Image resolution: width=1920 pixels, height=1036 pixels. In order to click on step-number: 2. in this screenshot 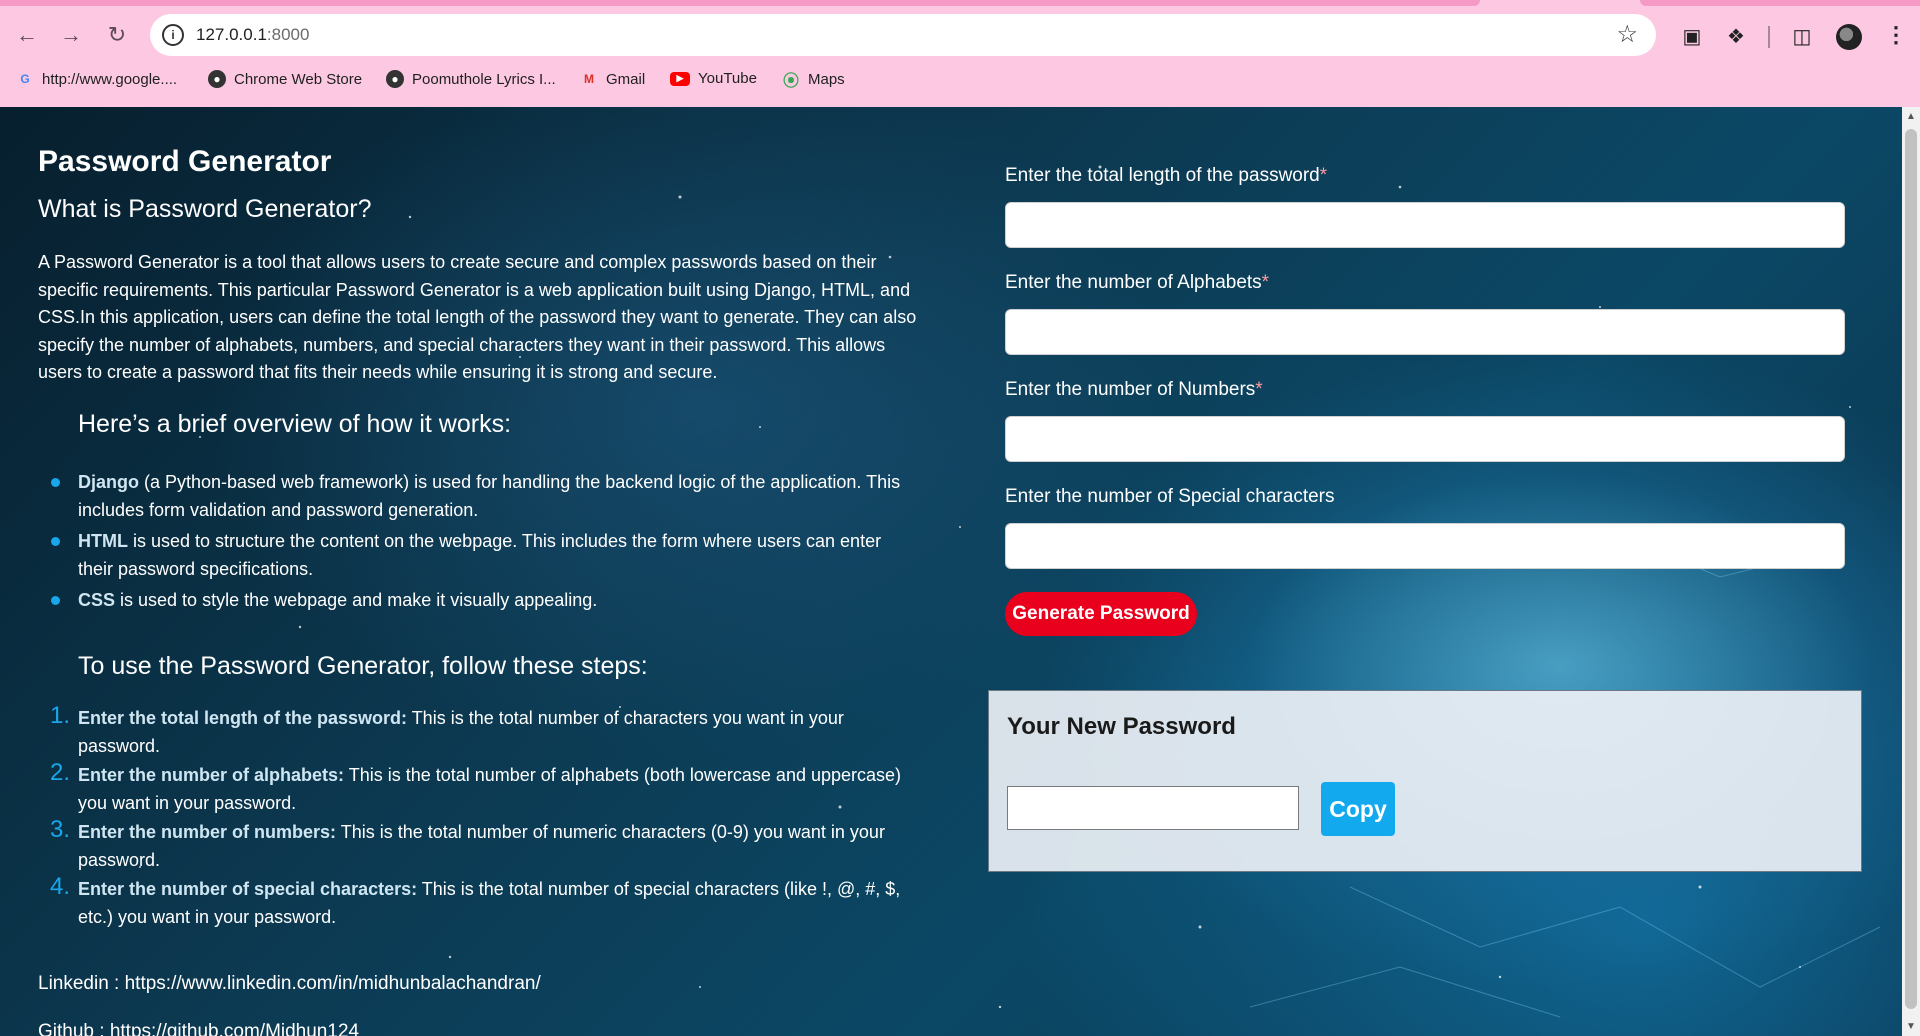, I will do `click(60, 772)`.